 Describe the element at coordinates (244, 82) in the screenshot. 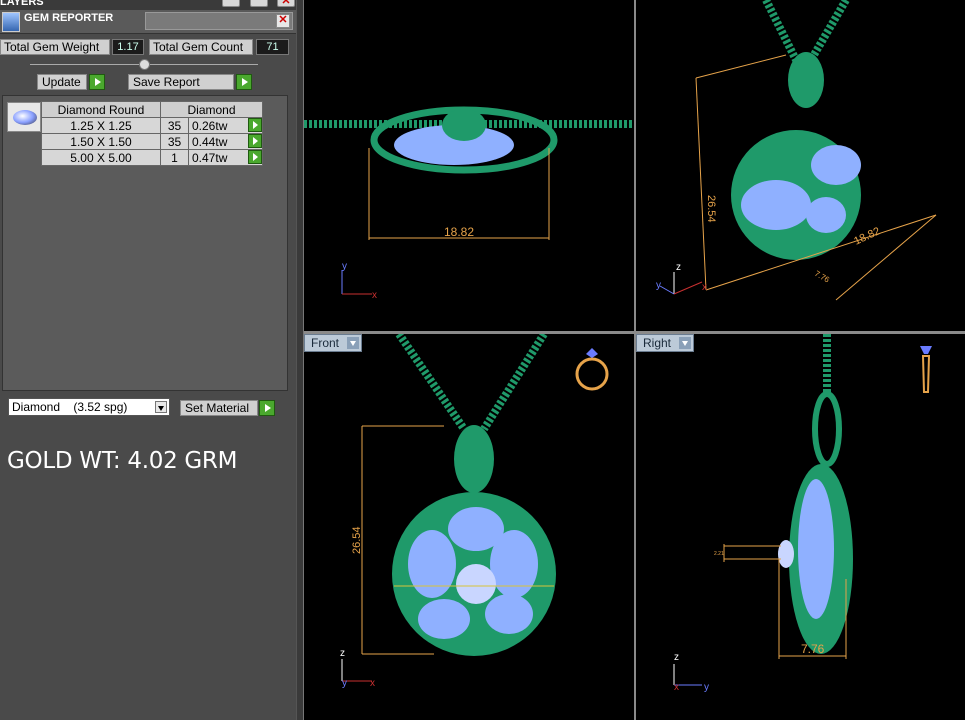

I see `save-report-go-icon` at that location.